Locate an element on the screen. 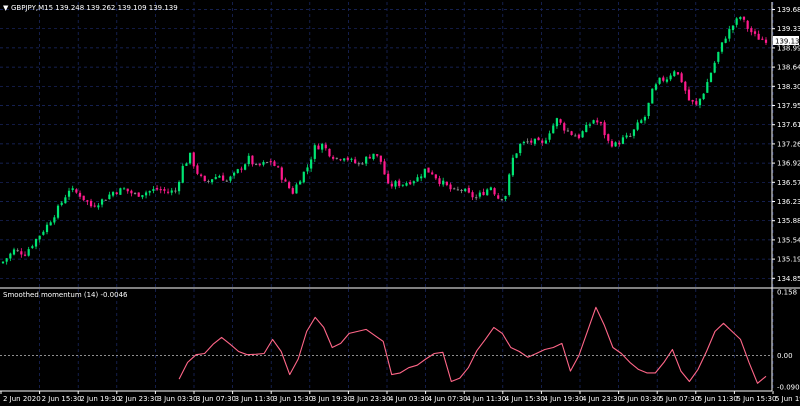 The width and height of the screenshot is (800, 406). price-tick-label: 136.920 is located at coordinates (788, 164).